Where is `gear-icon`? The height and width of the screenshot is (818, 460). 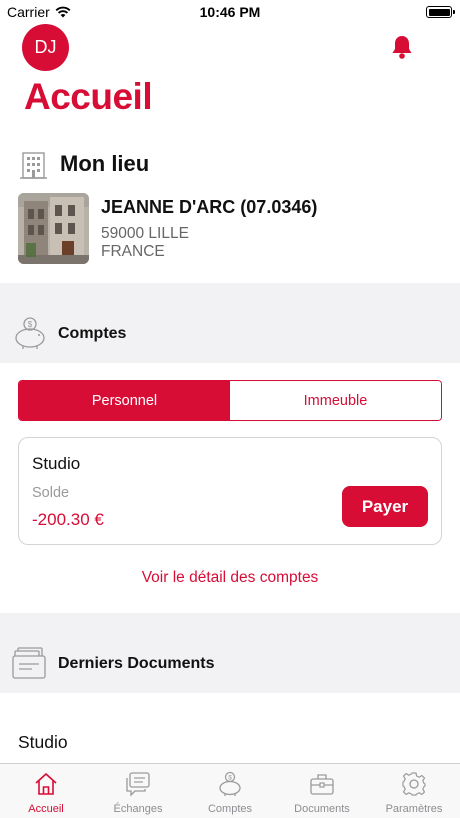
gear-icon is located at coordinates (414, 784).